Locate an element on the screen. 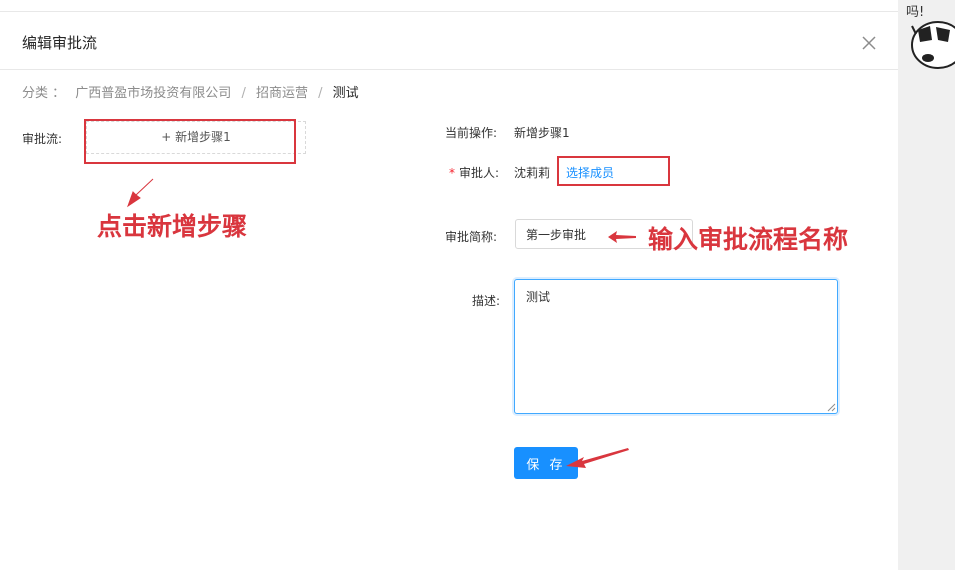 This screenshot has width=955, height=570. select-member-link: 选择成员 is located at coordinates (590, 172).